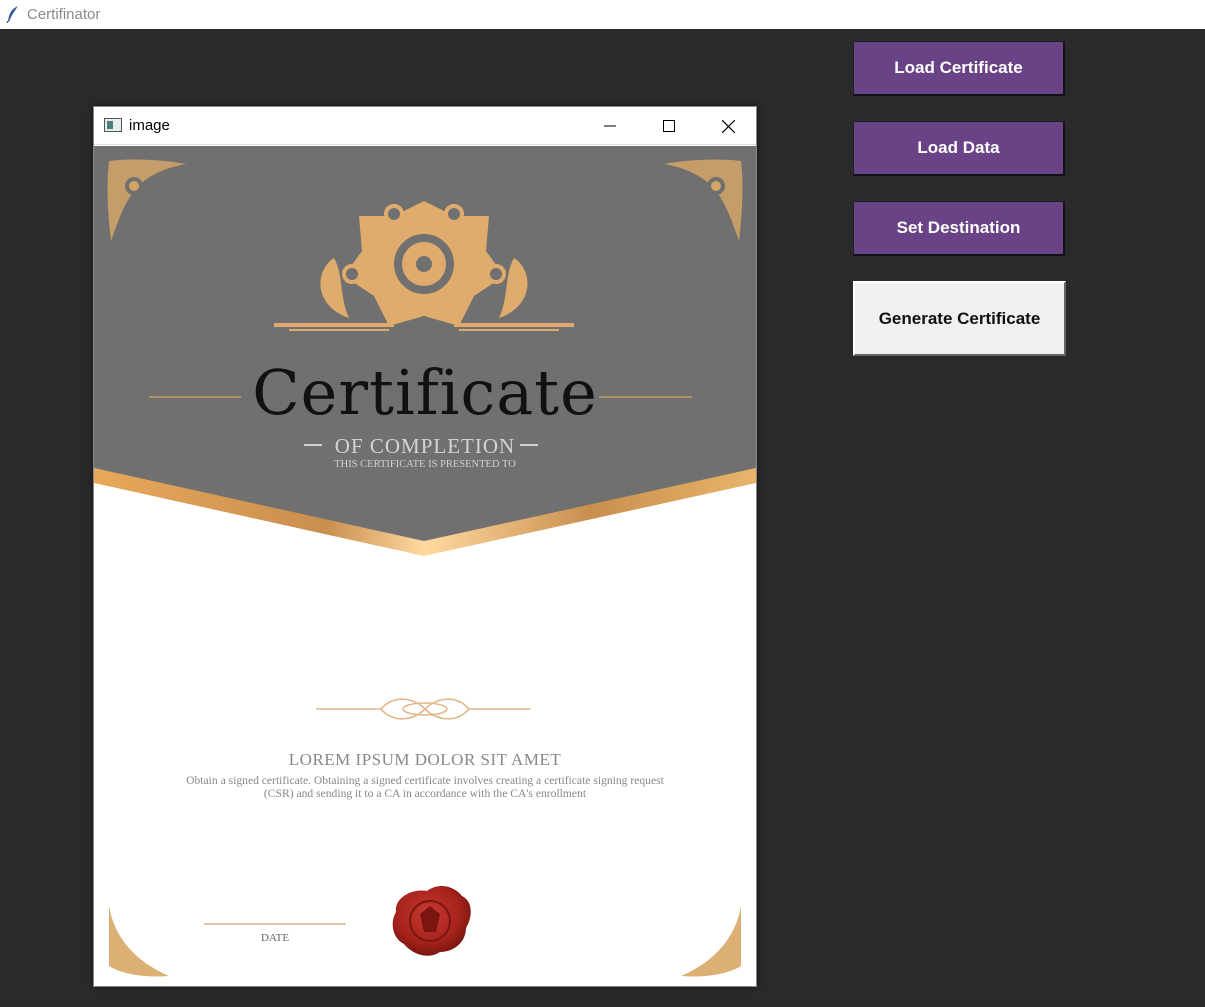 Image resolution: width=1205 pixels, height=1007 pixels. What do you see at coordinates (423, 709) in the screenshot?
I see `flourish-divider-icon` at bounding box center [423, 709].